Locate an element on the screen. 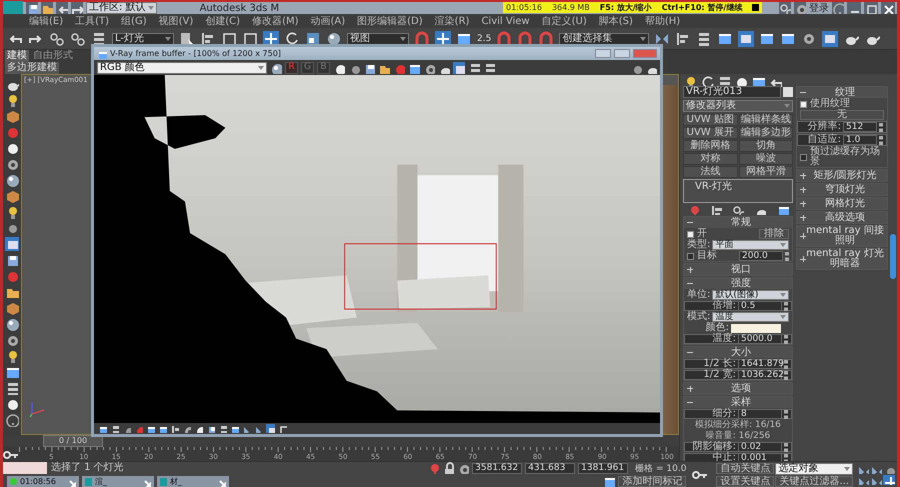 This screenshot has height=487, width=900. rollout-header: 高级选项 is located at coordinates (842, 217).